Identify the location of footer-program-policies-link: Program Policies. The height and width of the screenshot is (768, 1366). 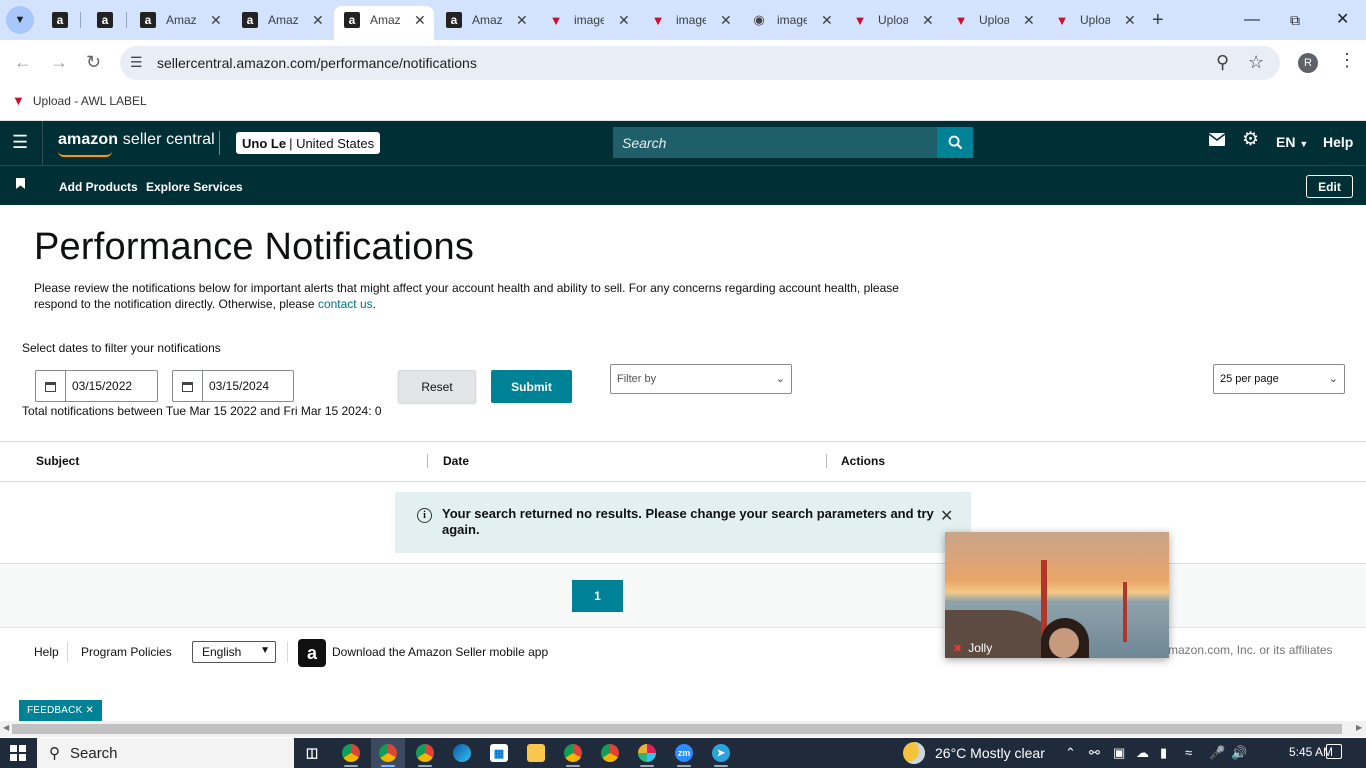
(126, 652).